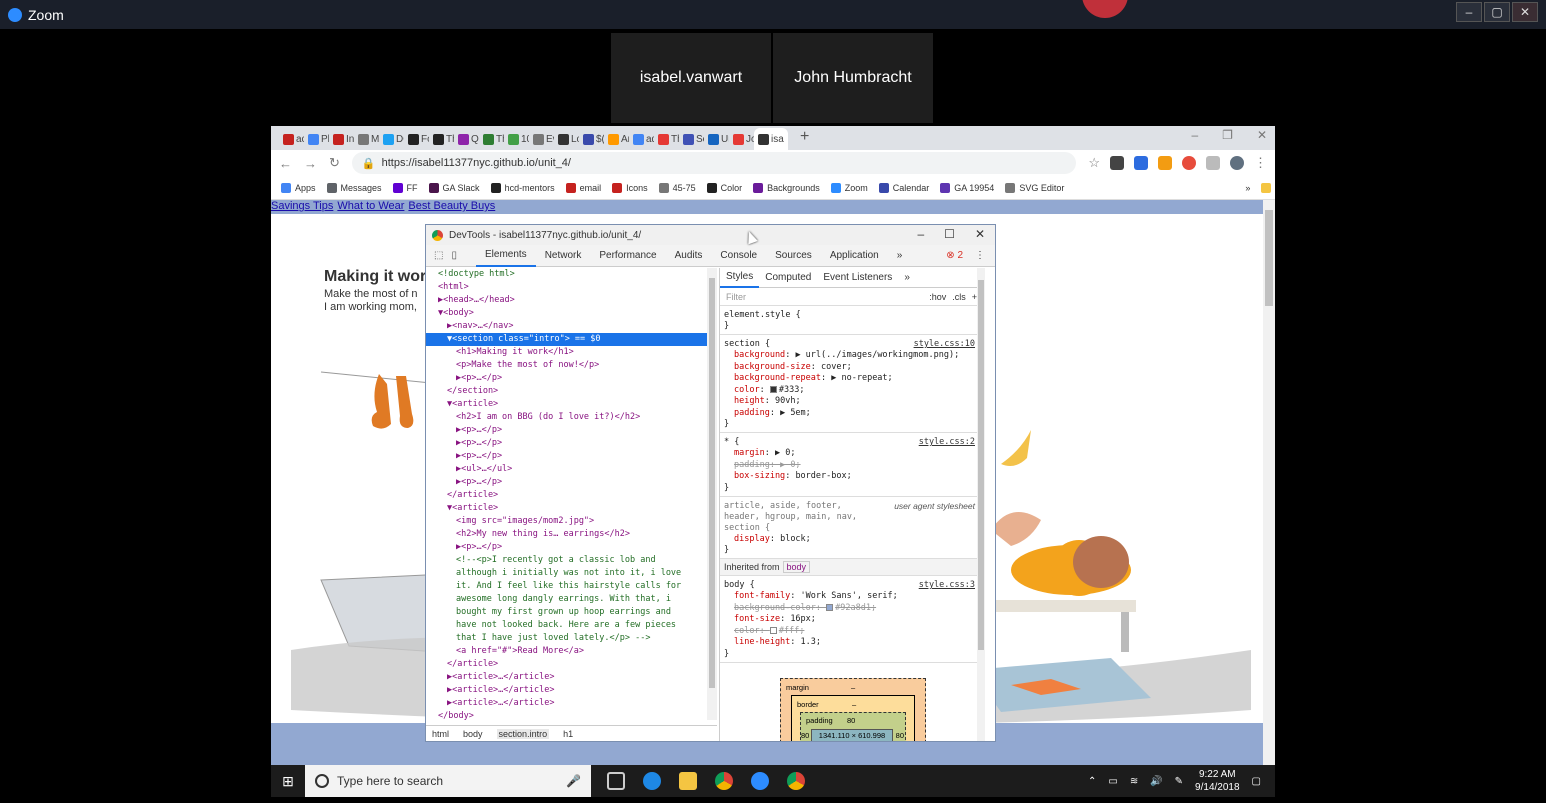  What do you see at coordinates (775, 608) in the screenshot?
I see `css-property-name: background-color` at bounding box center [775, 608].